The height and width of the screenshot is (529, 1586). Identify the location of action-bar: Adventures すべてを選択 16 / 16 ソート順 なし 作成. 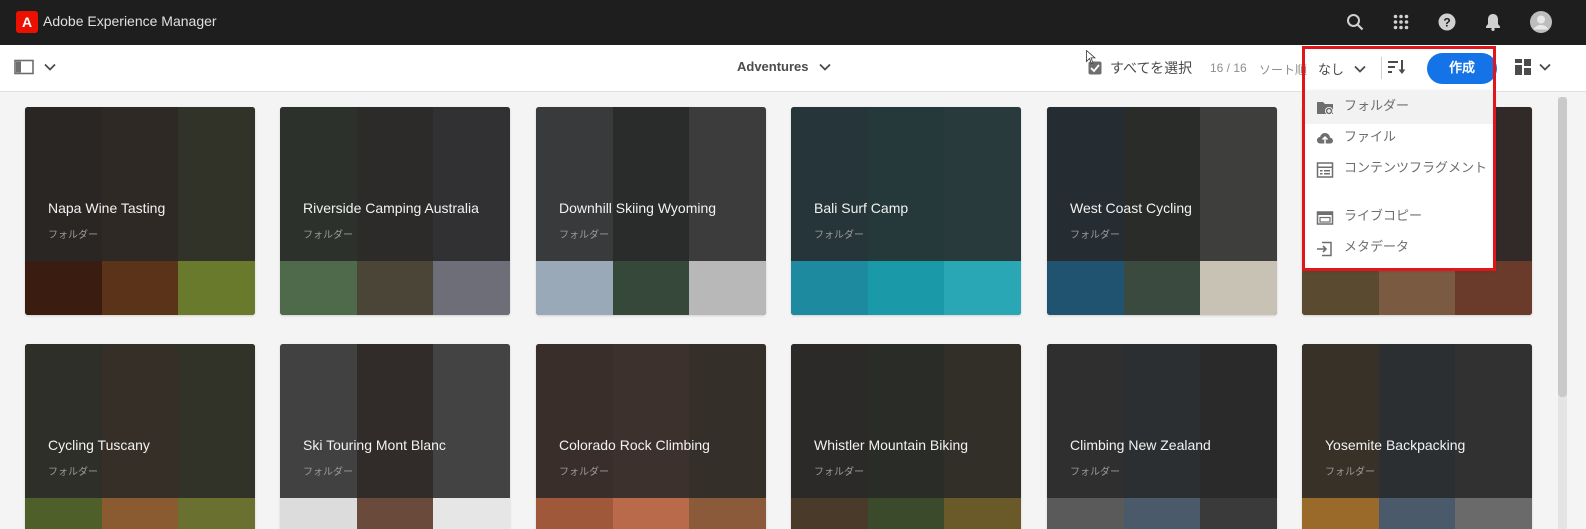
(793, 68).